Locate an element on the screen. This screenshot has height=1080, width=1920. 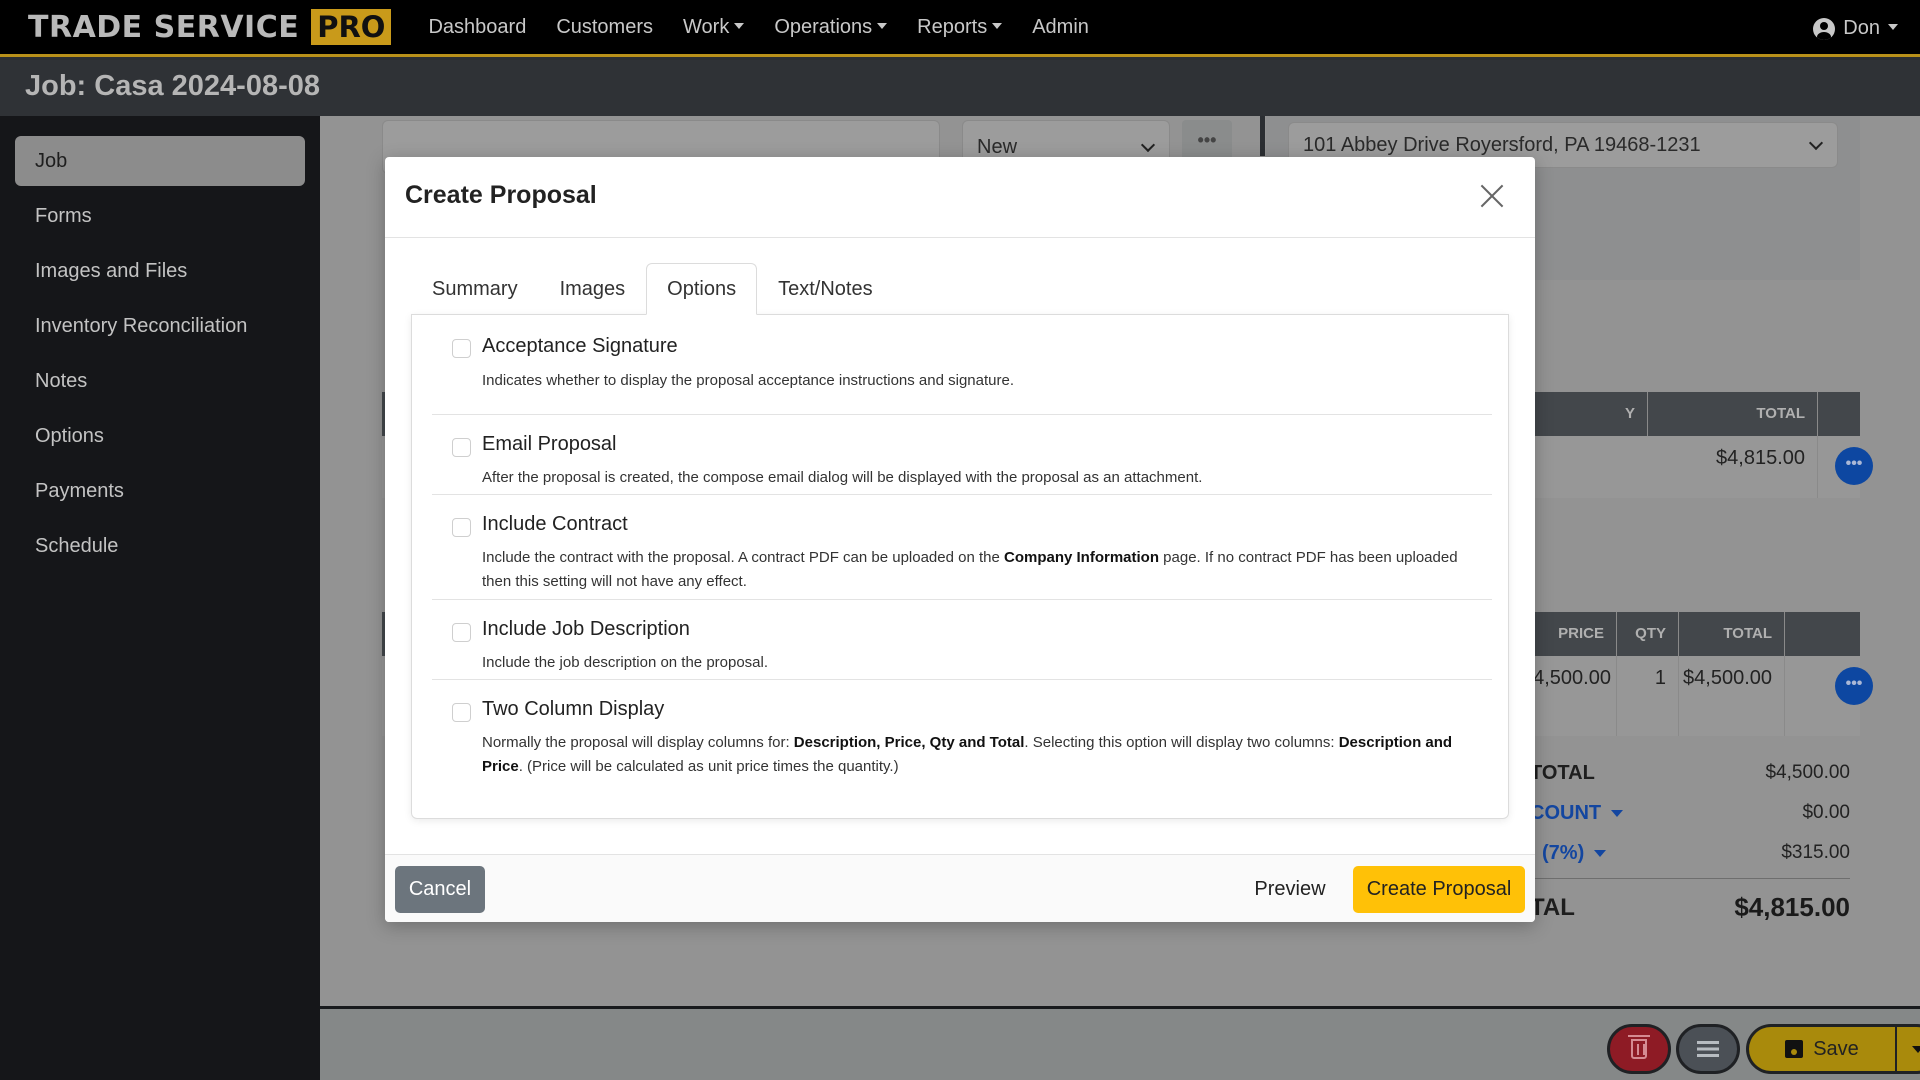
user-menu: Don is located at coordinates (1855, 28).